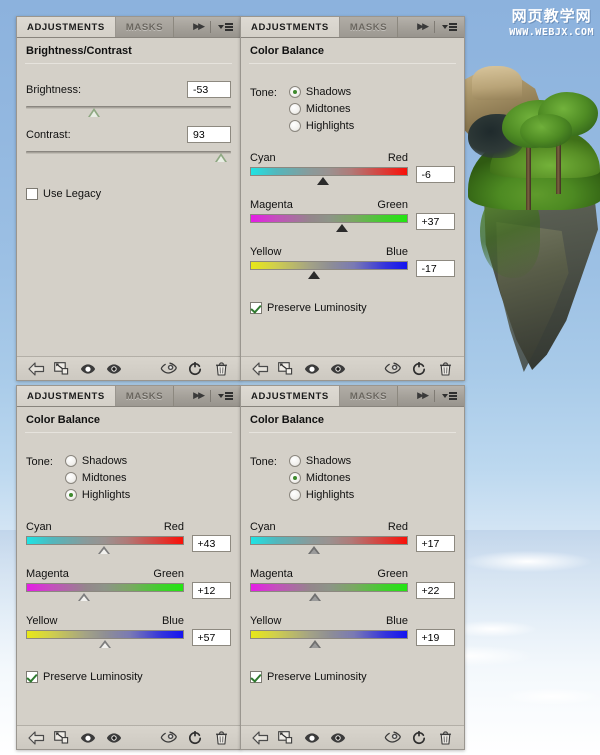 The width and height of the screenshot is (600, 755). I want to click on slider-value-field: -53, so click(209, 89).